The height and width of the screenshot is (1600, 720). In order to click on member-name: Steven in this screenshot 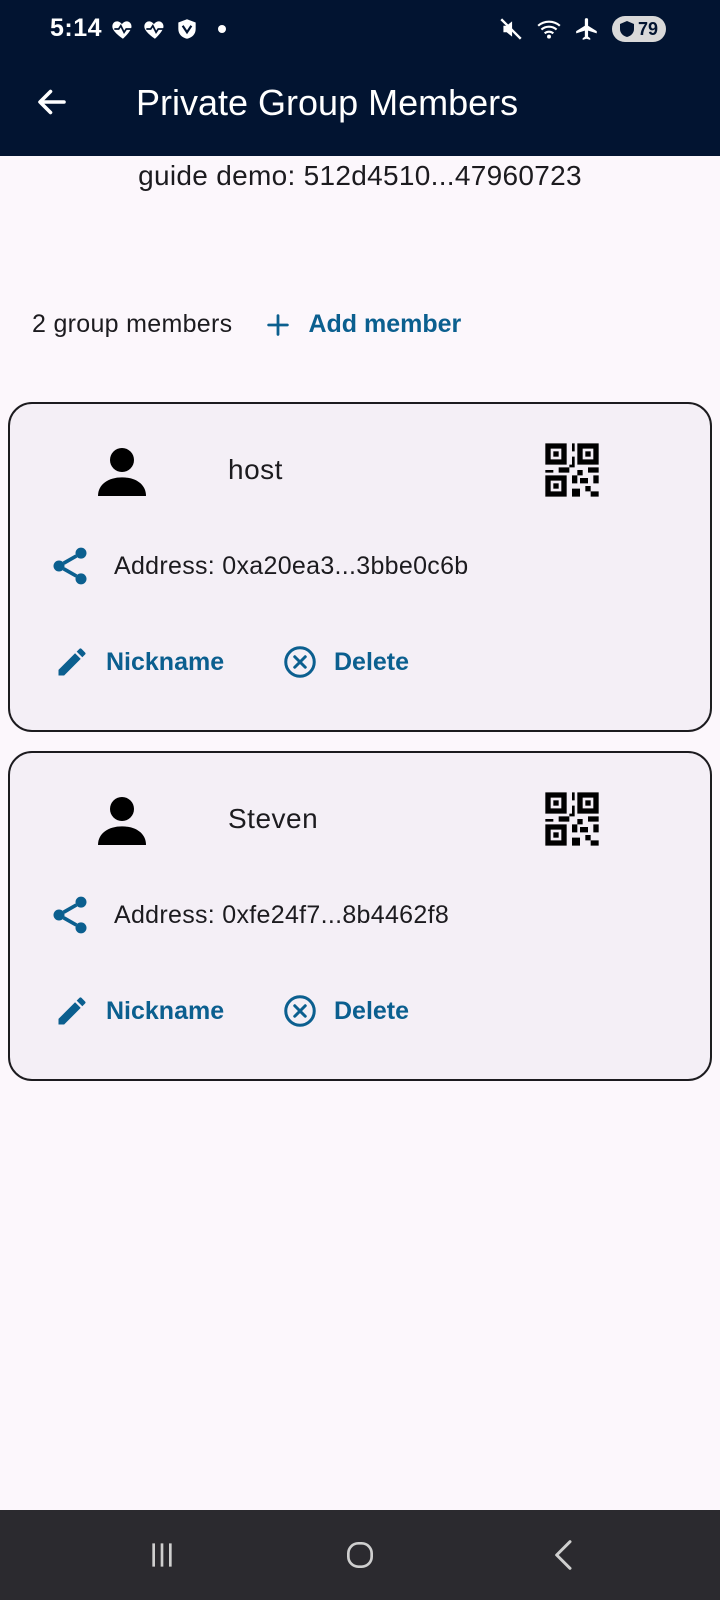, I will do `click(273, 818)`.